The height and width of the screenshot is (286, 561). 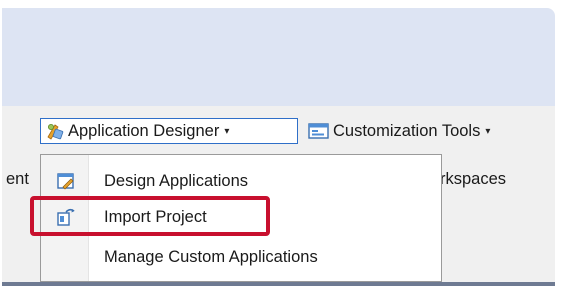 What do you see at coordinates (144, 130) in the screenshot?
I see `application-designer-label: Application Designer` at bounding box center [144, 130].